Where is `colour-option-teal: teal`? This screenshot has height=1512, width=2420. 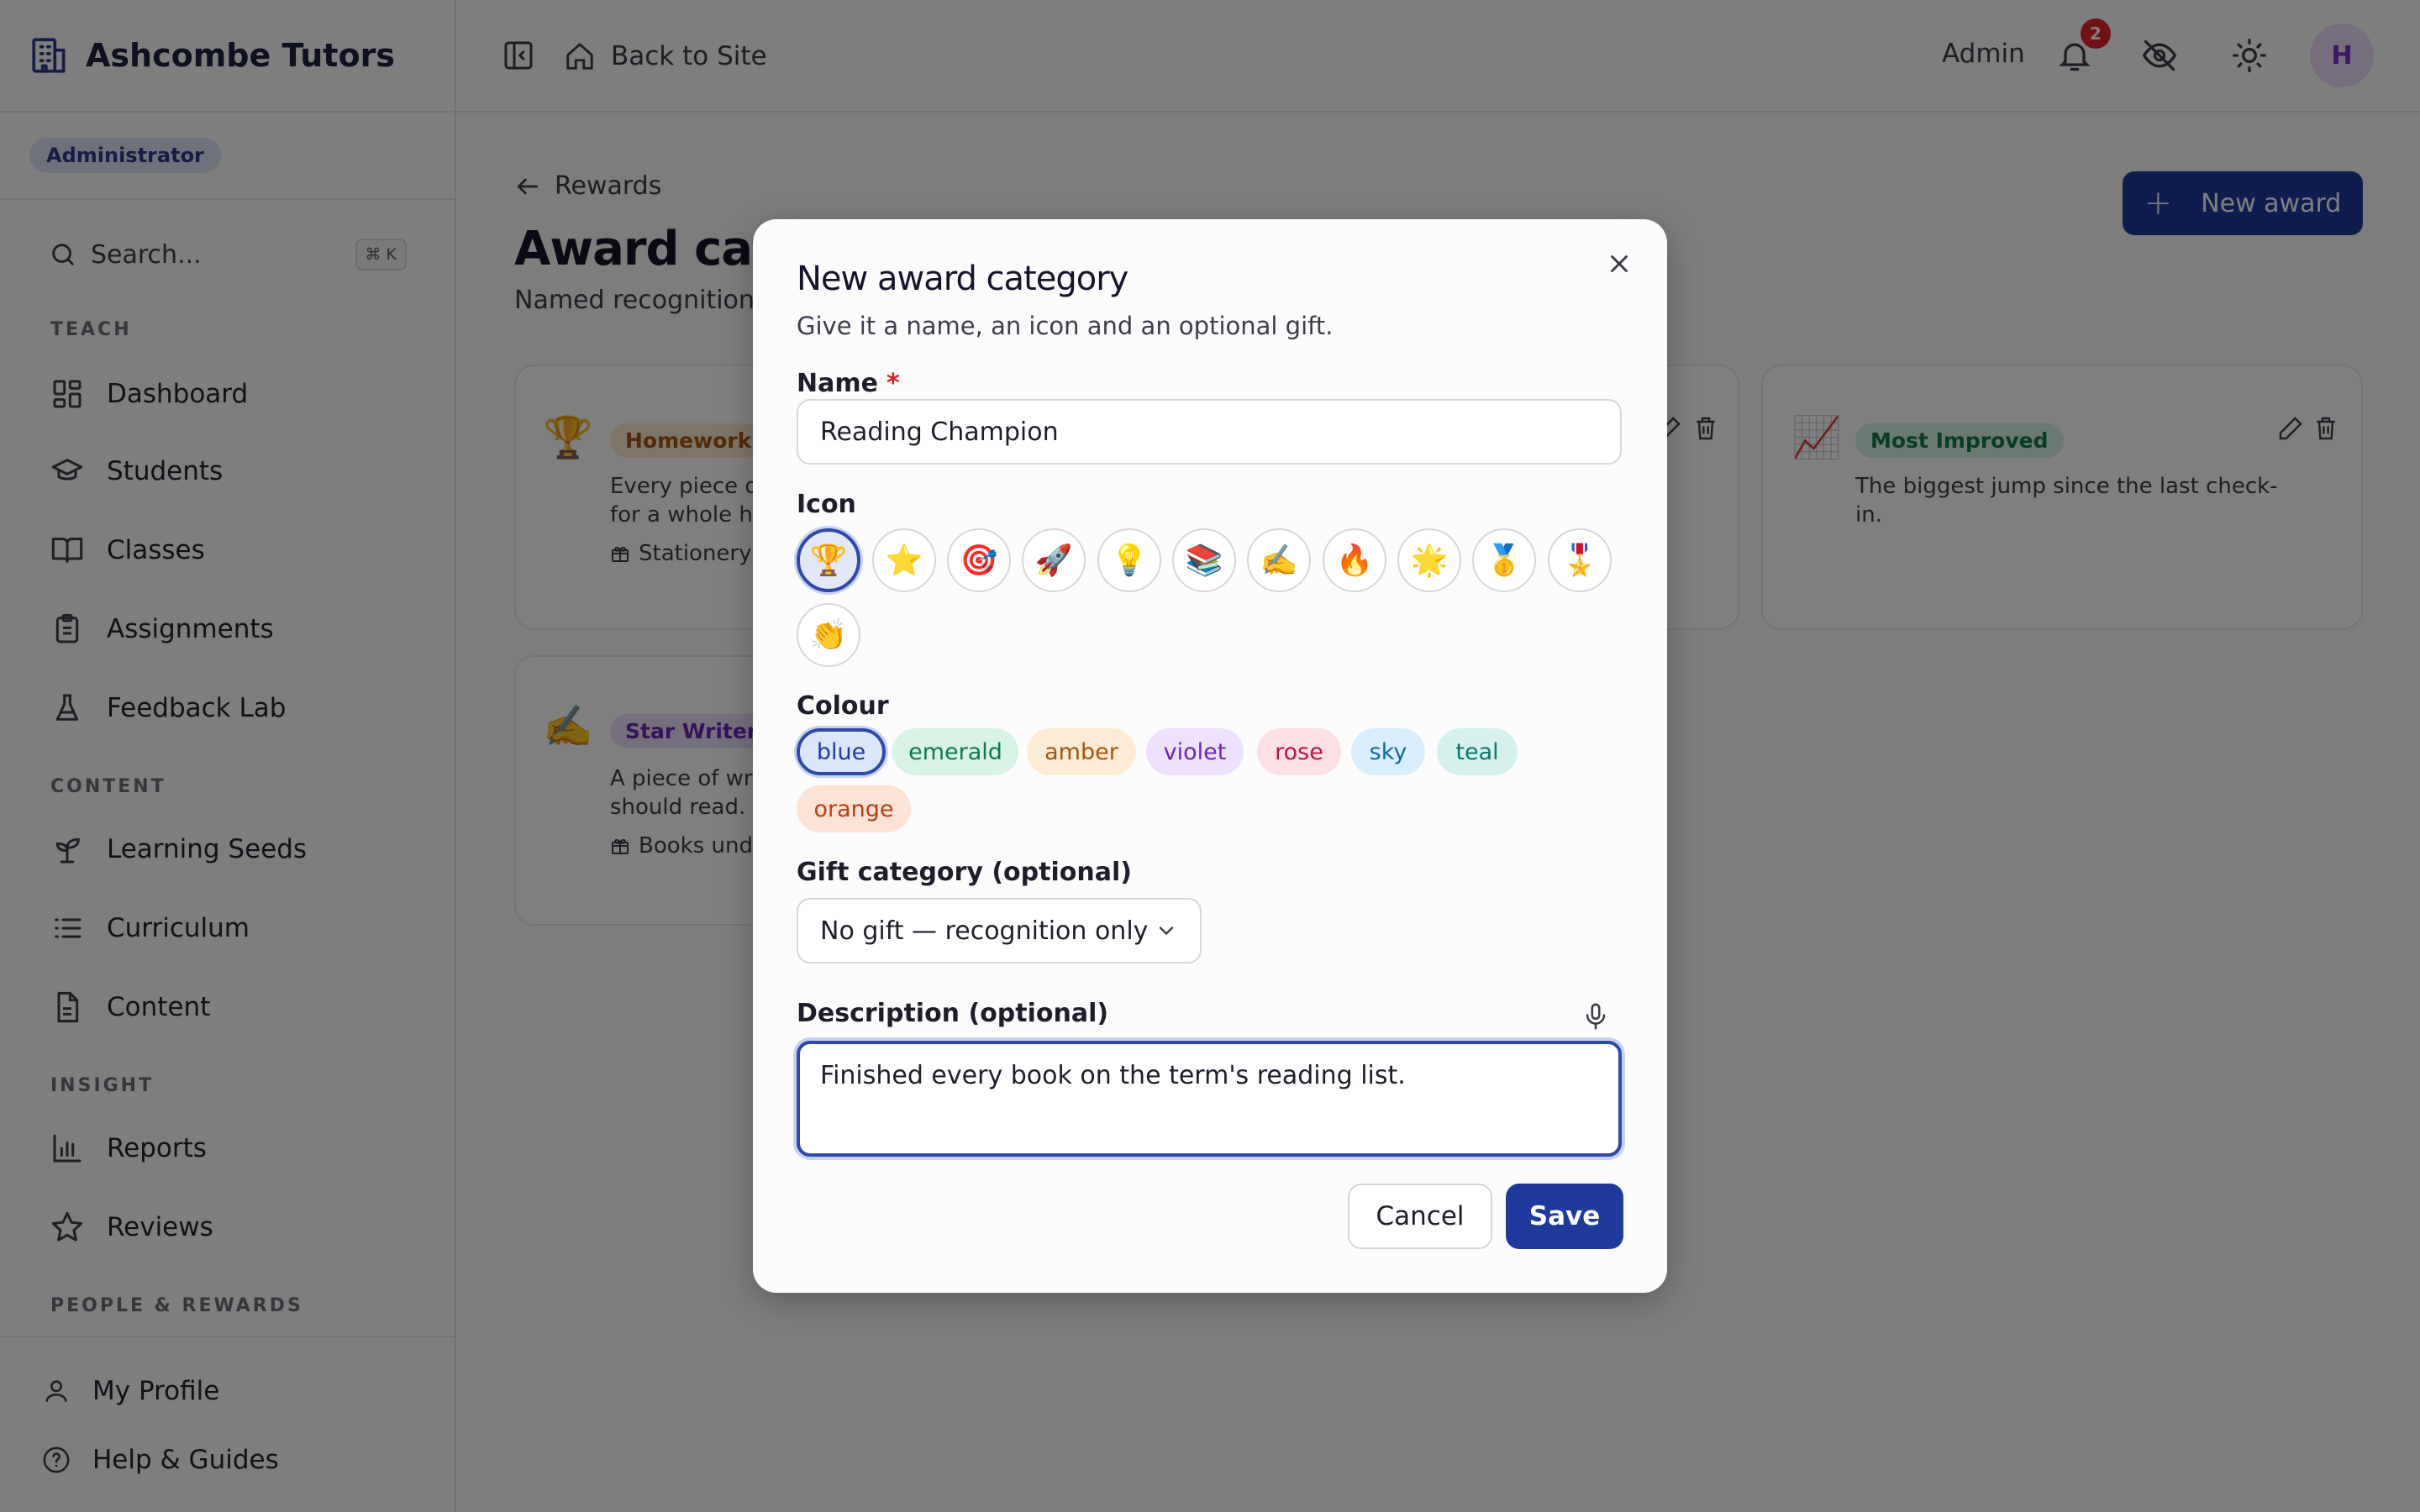
colour-option-teal: teal is located at coordinates (1477, 751).